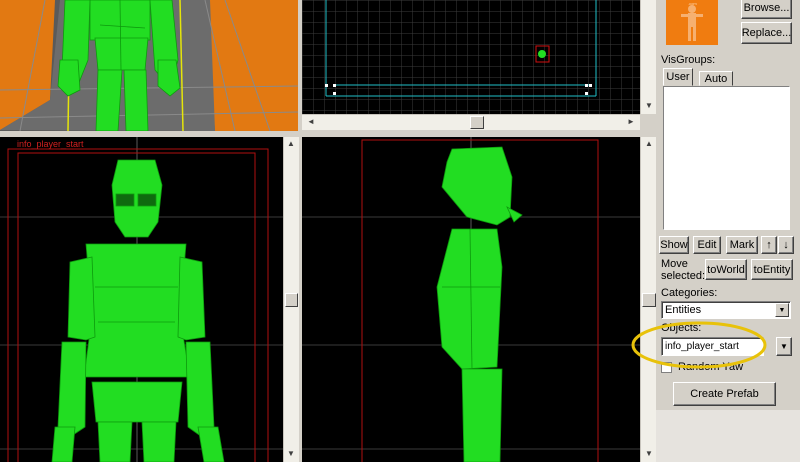 The height and width of the screenshot is (462, 800). What do you see at coordinates (542, 54) in the screenshot?
I see `player-marker-top` at bounding box center [542, 54].